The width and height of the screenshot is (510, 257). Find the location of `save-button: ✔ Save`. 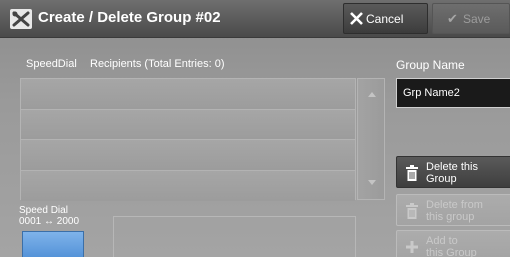

save-button: ✔ Save is located at coordinates (471, 18).